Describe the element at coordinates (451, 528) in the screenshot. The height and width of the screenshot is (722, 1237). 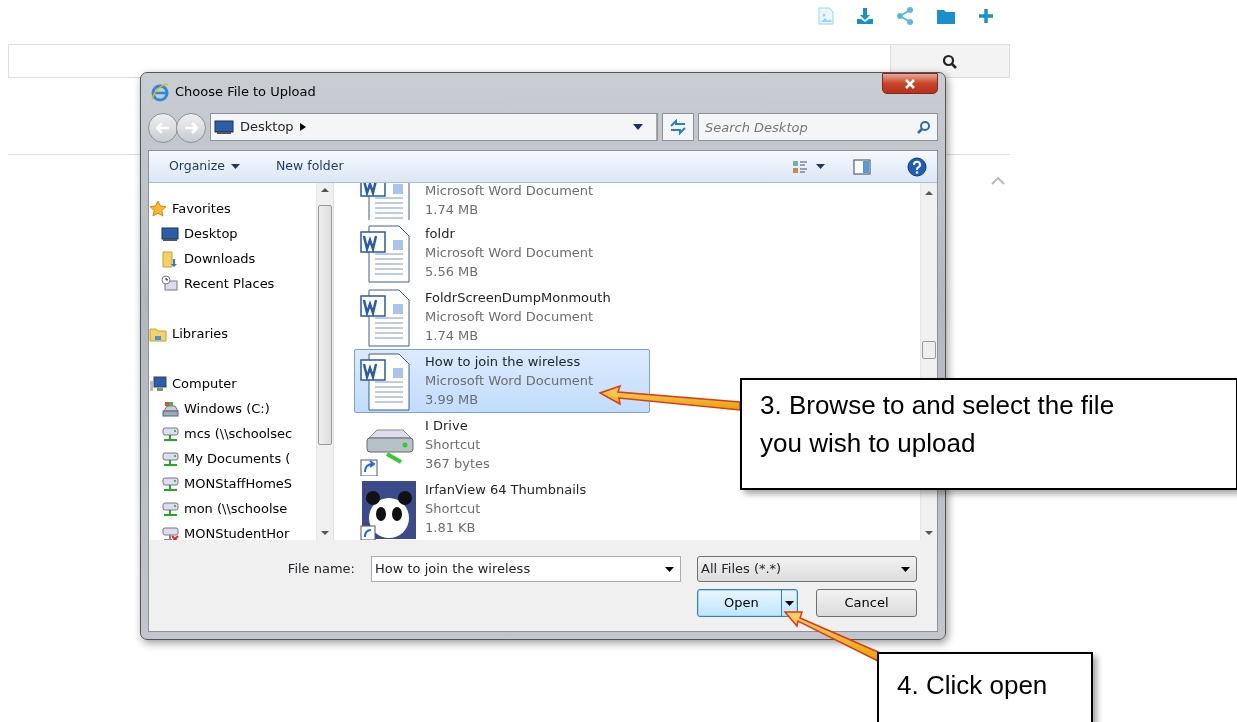
I see `file-size: 1.81 KB` at that location.